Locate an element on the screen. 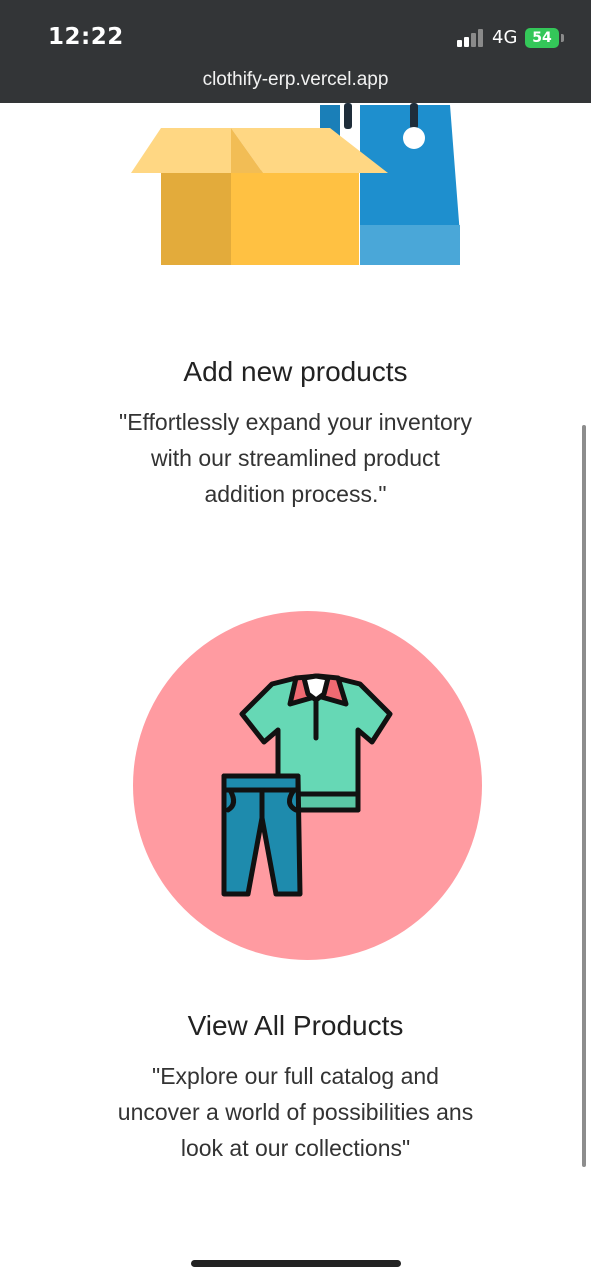  open-box-and-shopping-bag-icon is located at coordinates (296, 186).